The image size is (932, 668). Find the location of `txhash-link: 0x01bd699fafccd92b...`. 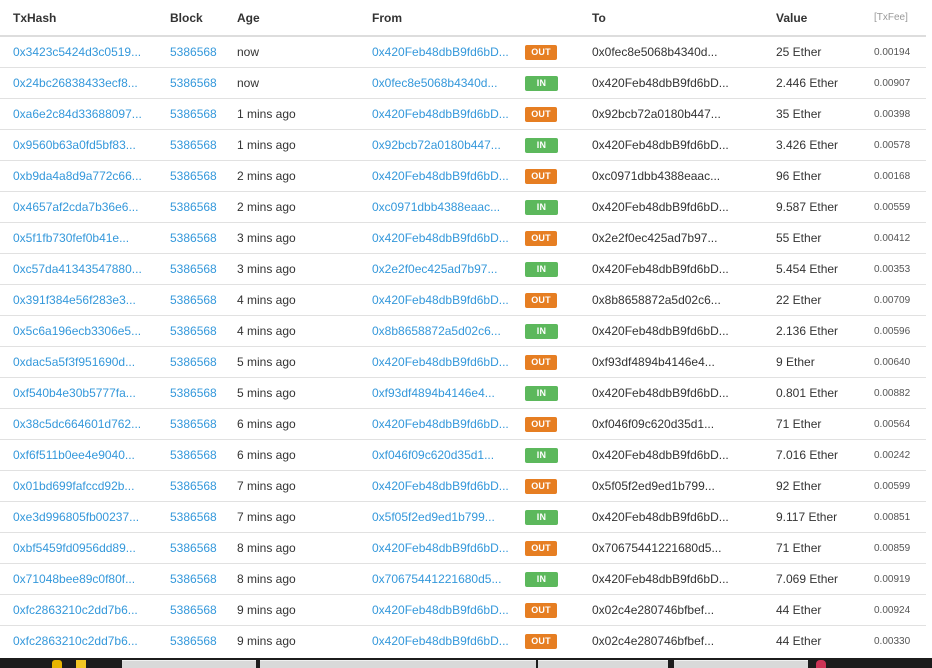

txhash-link: 0x01bd699fafccd92b... is located at coordinates (73, 486).